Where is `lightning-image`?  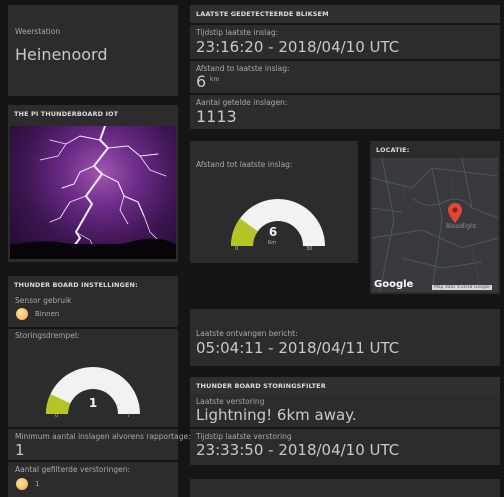 lightning-image is located at coordinates (93, 192).